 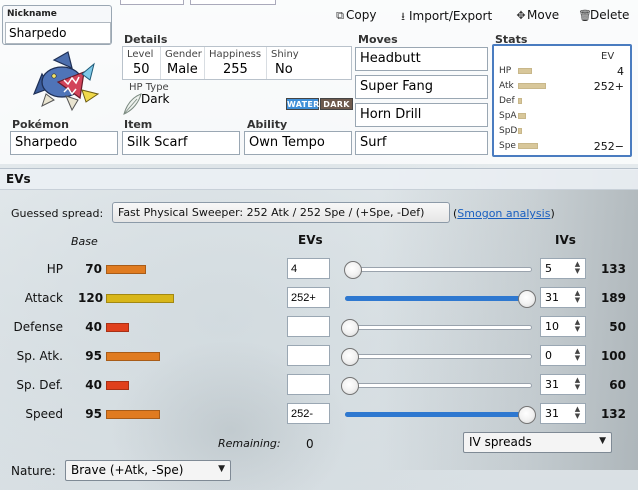 What do you see at coordinates (146, 39) in the screenshot?
I see `details-section-label: Details` at bounding box center [146, 39].